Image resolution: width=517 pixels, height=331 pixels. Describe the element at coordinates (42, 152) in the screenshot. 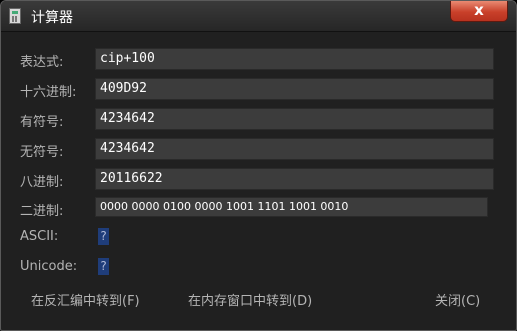

I see `unsigned-label: 无符号:` at that location.